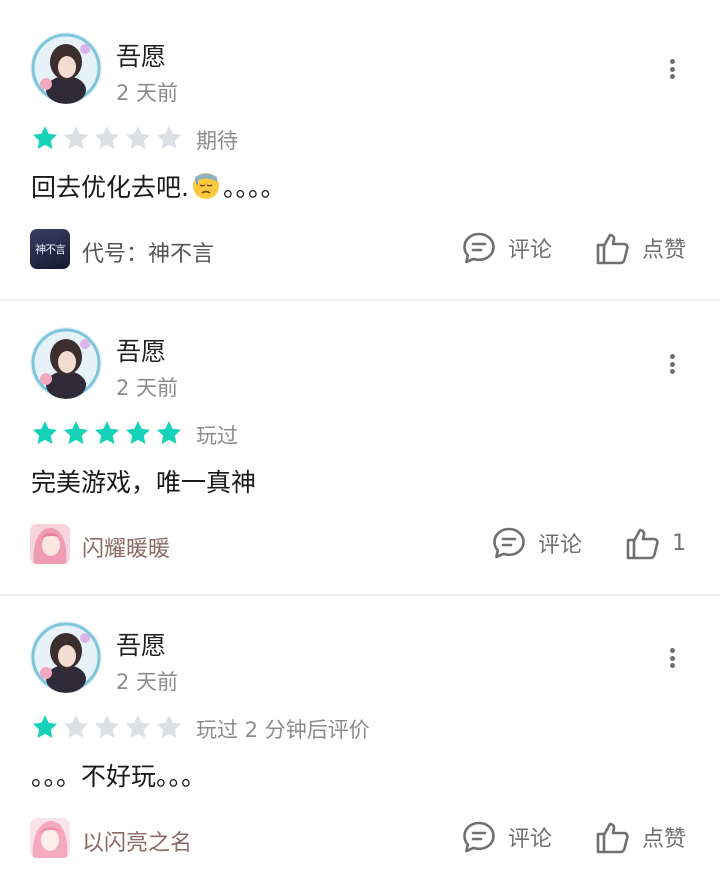 The width and height of the screenshot is (720, 883). I want to click on downcast-sweat-emoji-icon, so click(205, 186).